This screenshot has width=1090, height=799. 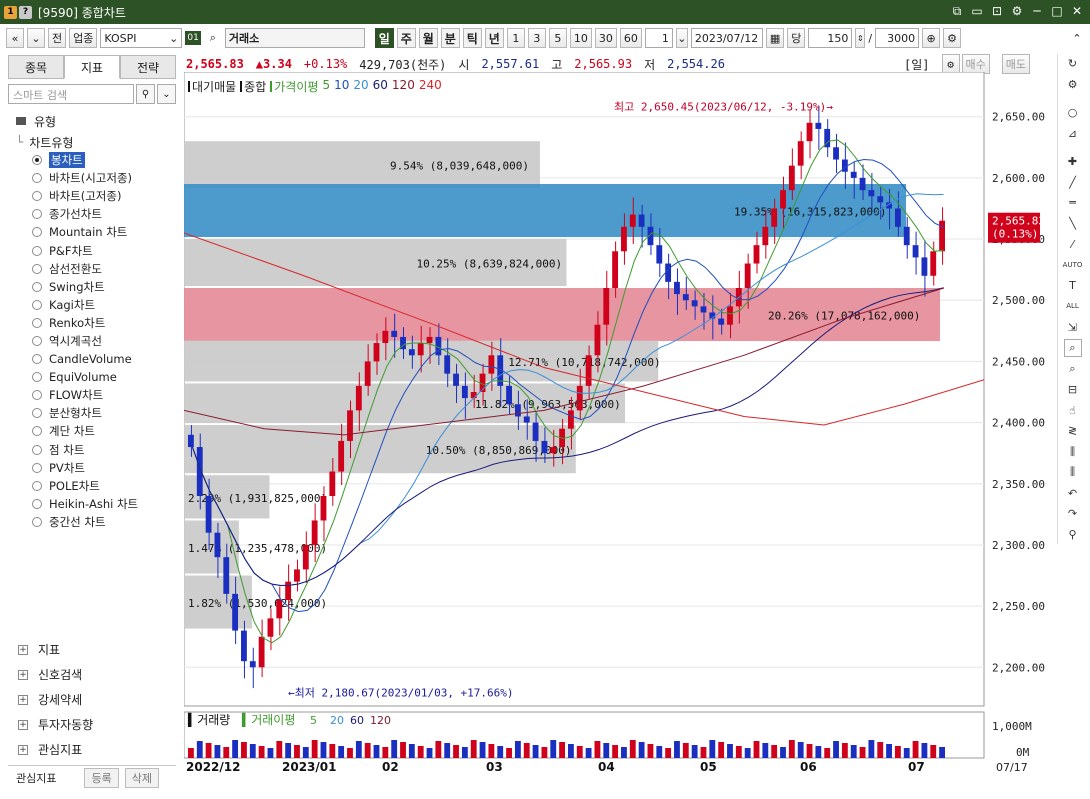 I want to click on chart-type-item: 종가선차트, so click(x=92, y=214).